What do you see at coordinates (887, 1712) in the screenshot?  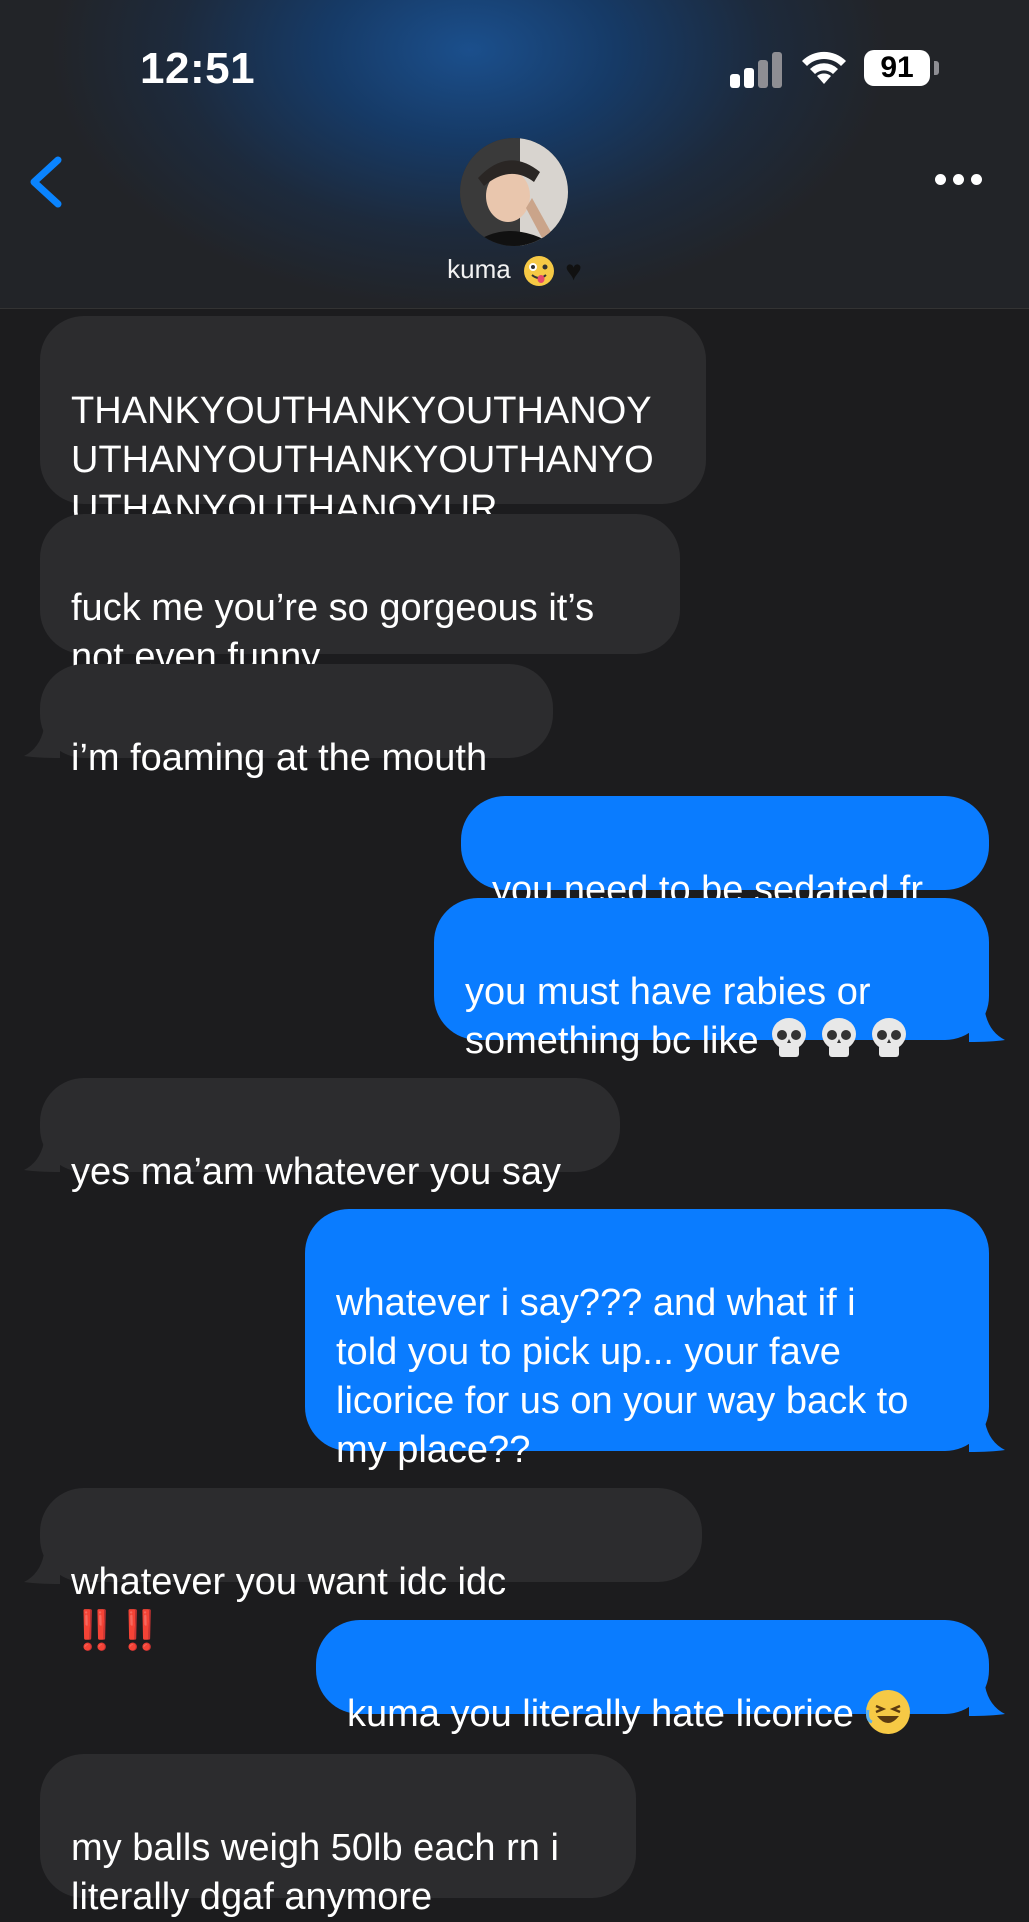 I see `laughing-emoji-icon` at bounding box center [887, 1712].